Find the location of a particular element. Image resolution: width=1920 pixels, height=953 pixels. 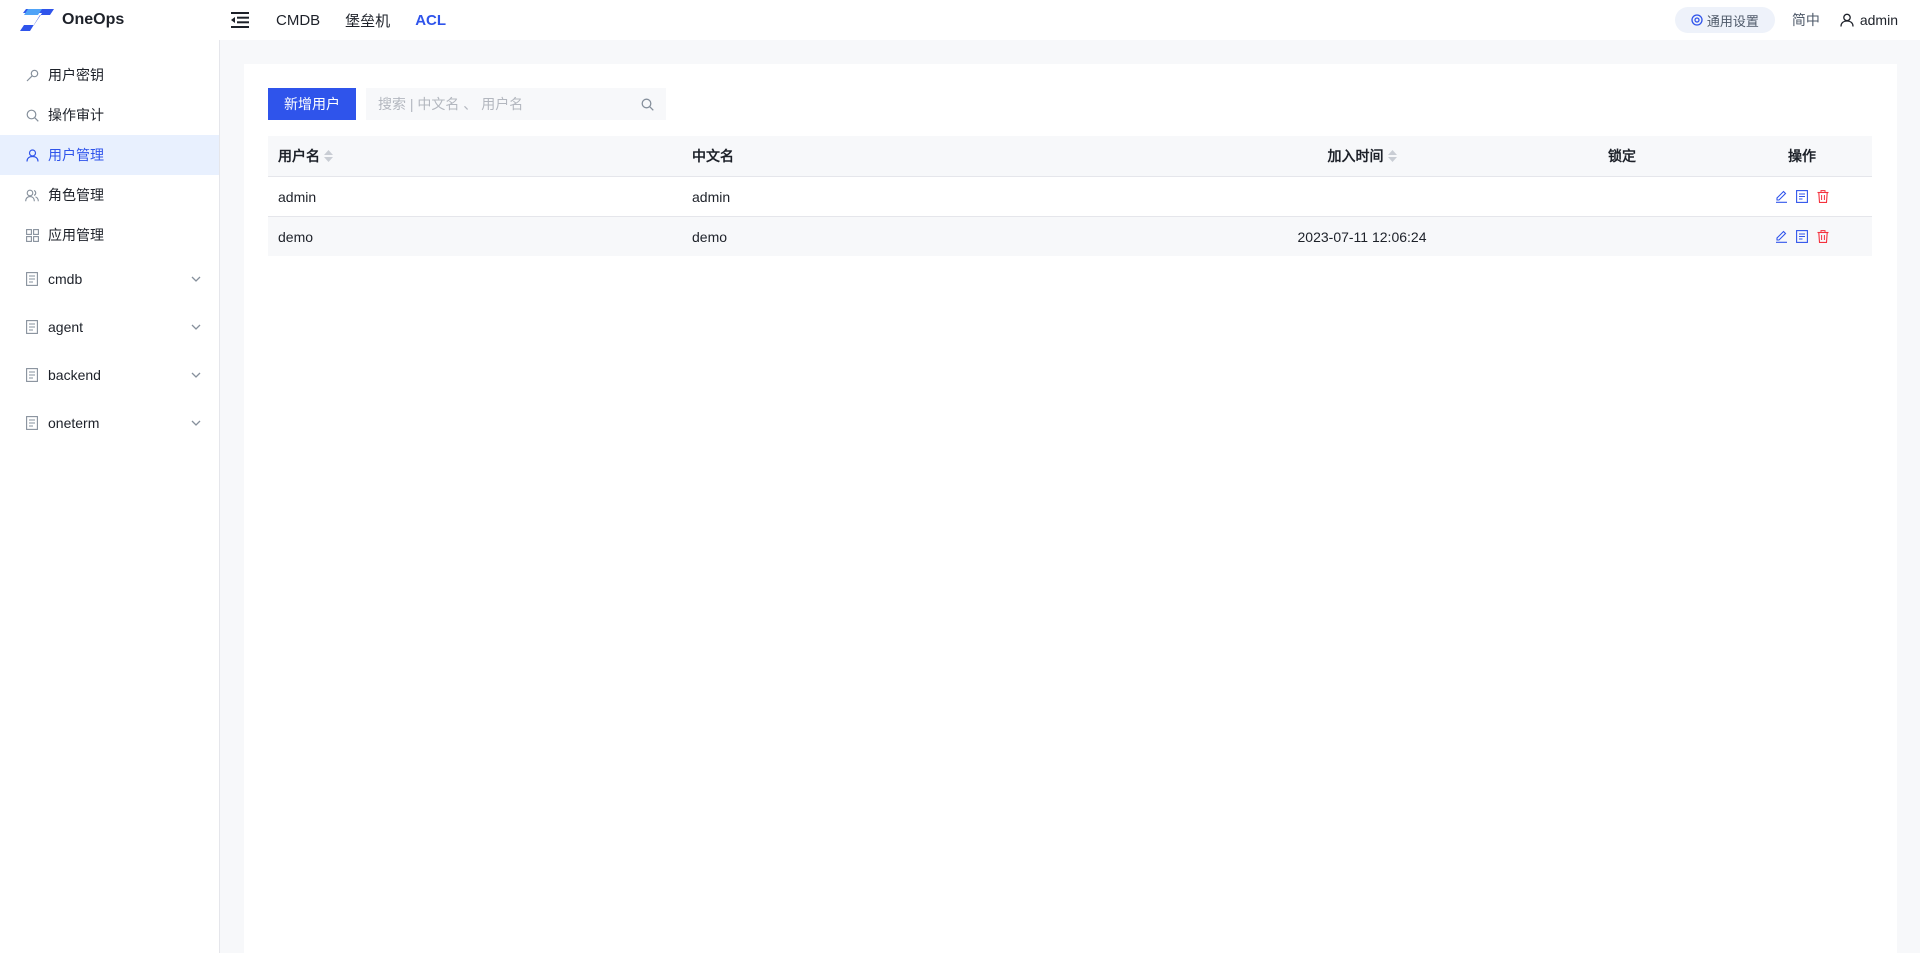

sidebar-group-label: backend is located at coordinates (74, 375).